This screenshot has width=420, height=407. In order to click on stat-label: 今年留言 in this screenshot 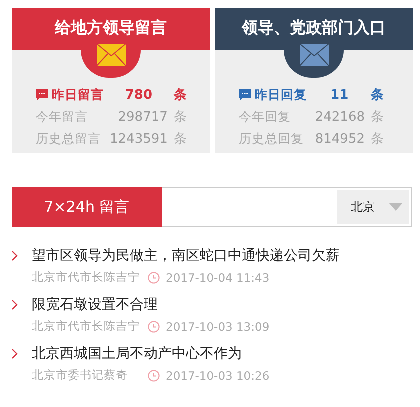, I will do `click(62, 117)`.